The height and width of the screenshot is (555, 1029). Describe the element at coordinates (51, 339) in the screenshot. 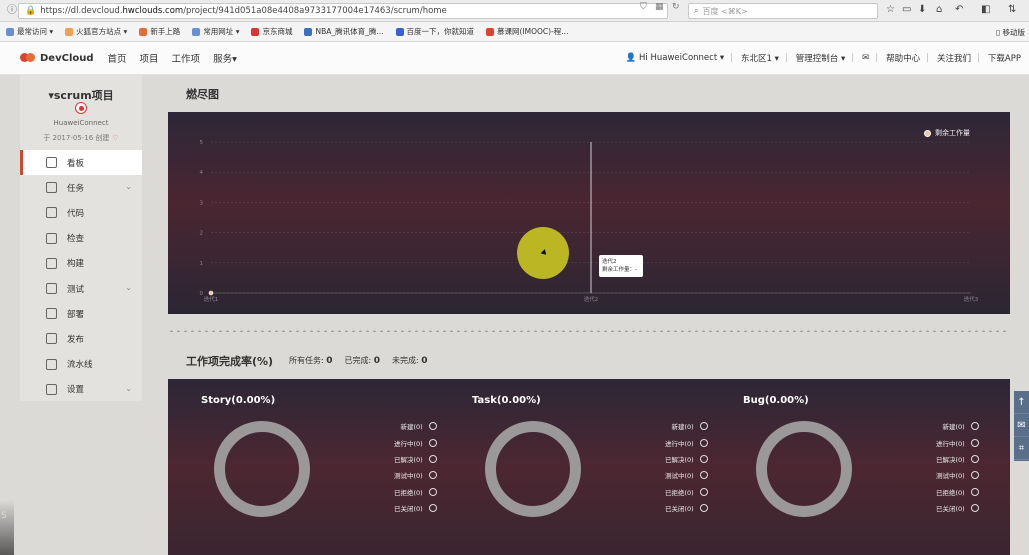

I see `release-icon` at that location.